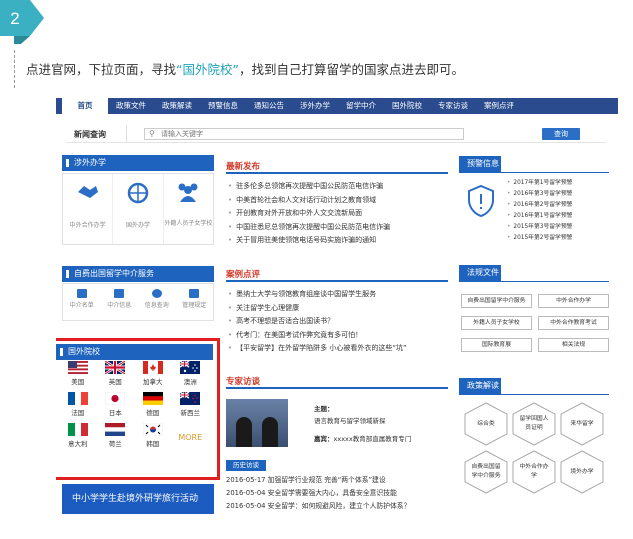  Describe the element at coordinates (539, 194) in the screenshot. I see `warning-item: 2016年第3号留学预警` at that location.